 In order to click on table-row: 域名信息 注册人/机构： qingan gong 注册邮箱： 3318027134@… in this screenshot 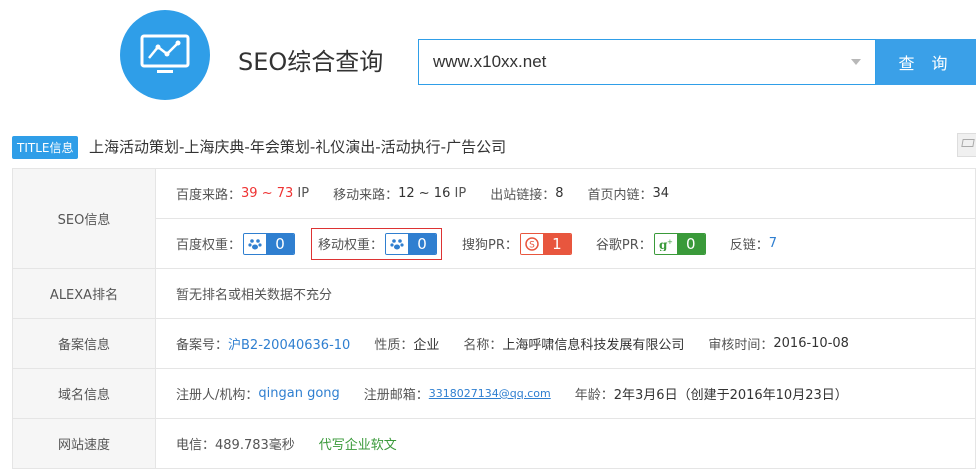, I will do `click(494, 393)`.